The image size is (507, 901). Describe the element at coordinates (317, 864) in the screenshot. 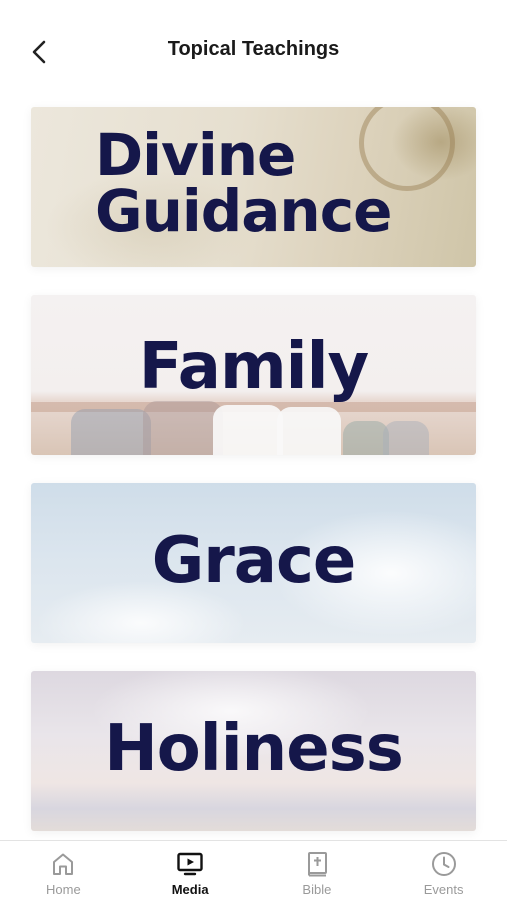

I see `bible-icon` at that location.